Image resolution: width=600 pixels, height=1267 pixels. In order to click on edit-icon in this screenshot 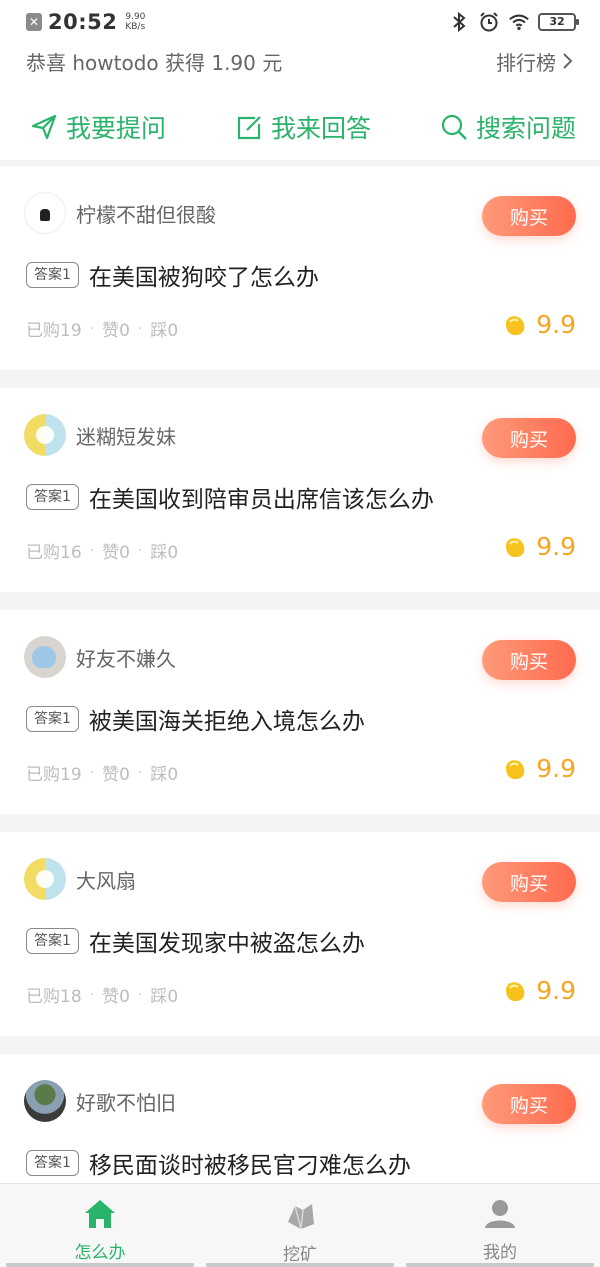, I will do `click(249, 128)`.